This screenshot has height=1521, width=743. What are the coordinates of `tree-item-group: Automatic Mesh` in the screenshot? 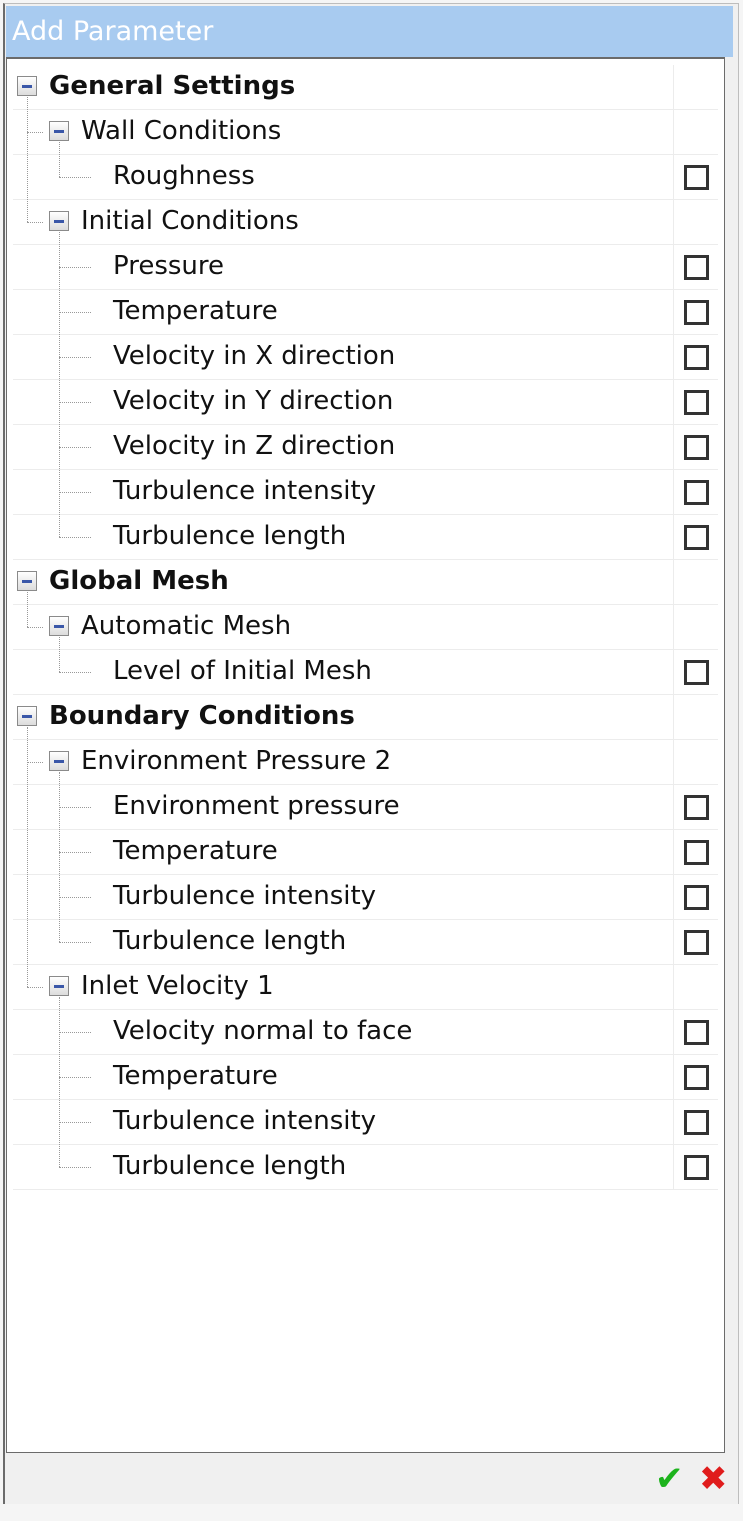 It's located at (365, 627).